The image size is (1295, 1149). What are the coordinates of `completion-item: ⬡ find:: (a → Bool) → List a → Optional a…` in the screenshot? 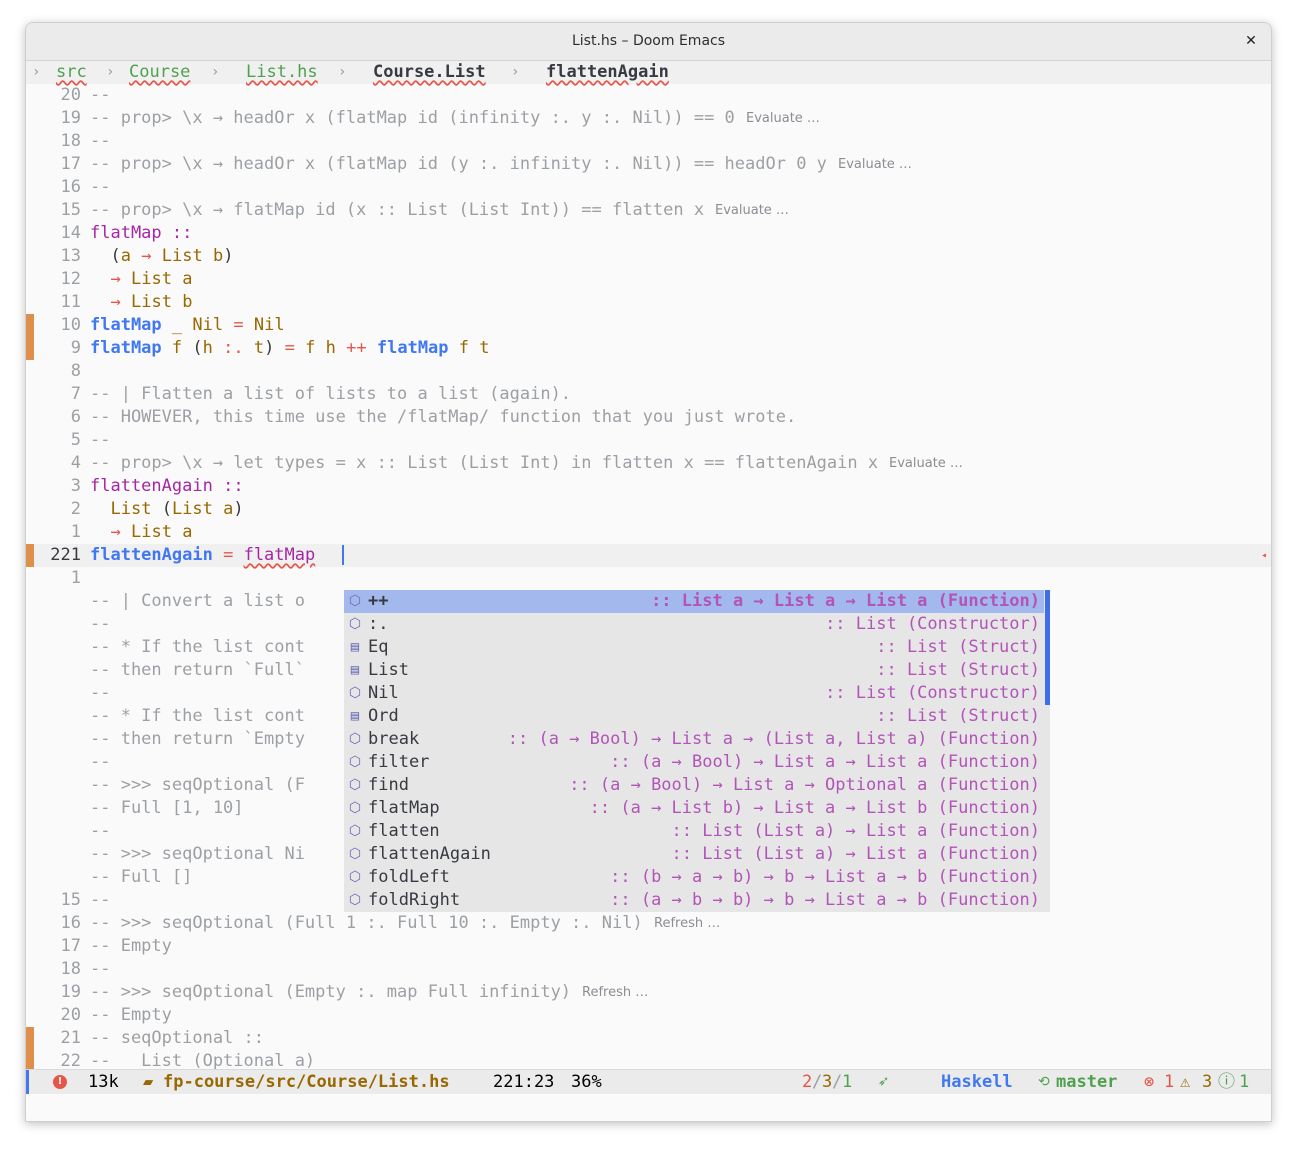 It's located at (694, 785).